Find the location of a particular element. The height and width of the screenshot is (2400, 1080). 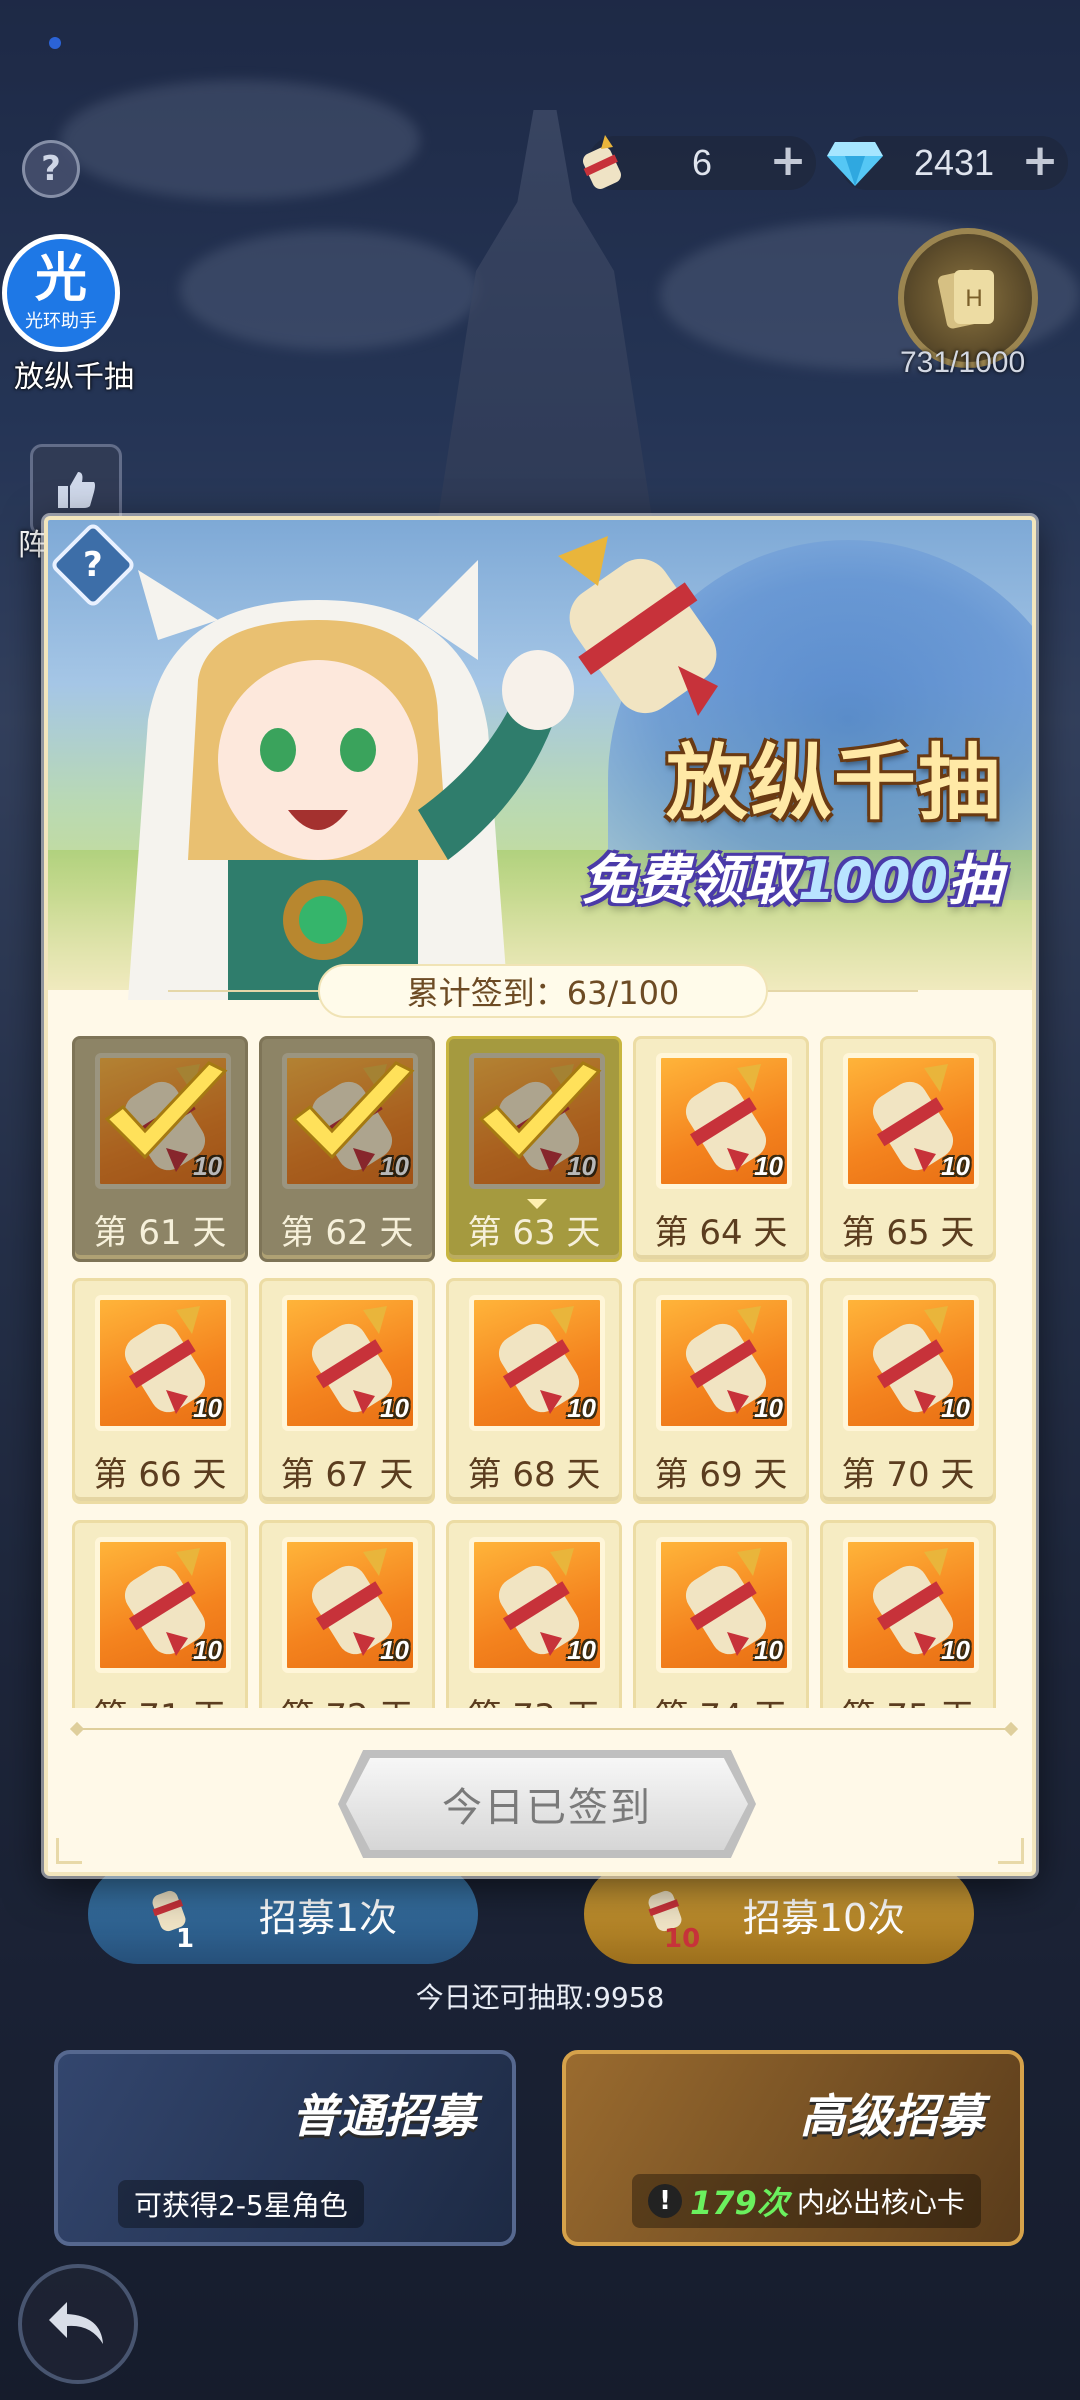

normal-recruit-title: 普通招募 is located at coordinates (384, 2116).